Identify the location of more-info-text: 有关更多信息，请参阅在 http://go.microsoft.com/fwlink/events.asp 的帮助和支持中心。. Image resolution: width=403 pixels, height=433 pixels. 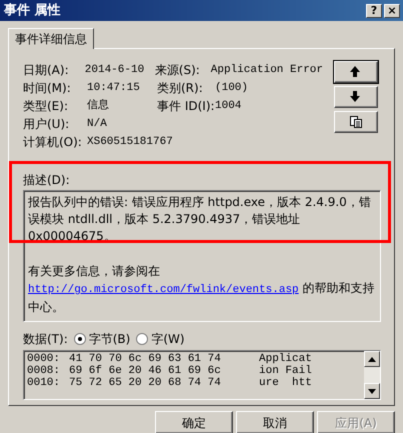
(202, 289).